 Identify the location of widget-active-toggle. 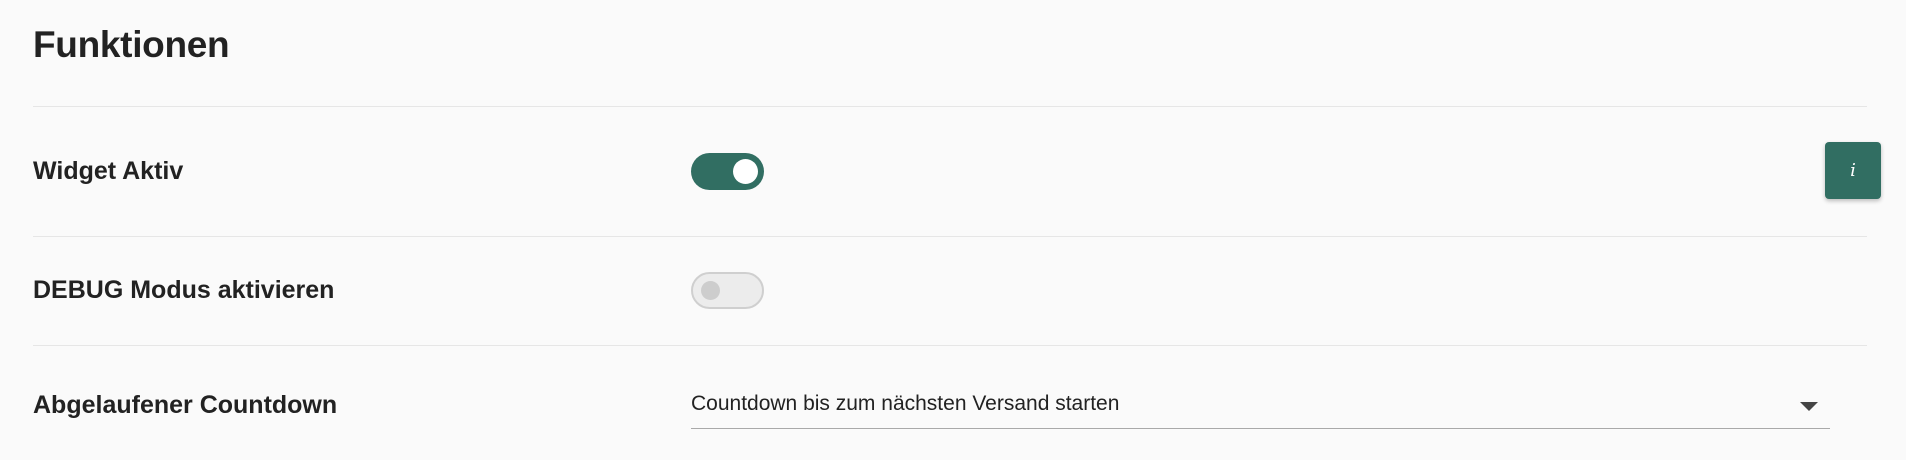
(727, 171).